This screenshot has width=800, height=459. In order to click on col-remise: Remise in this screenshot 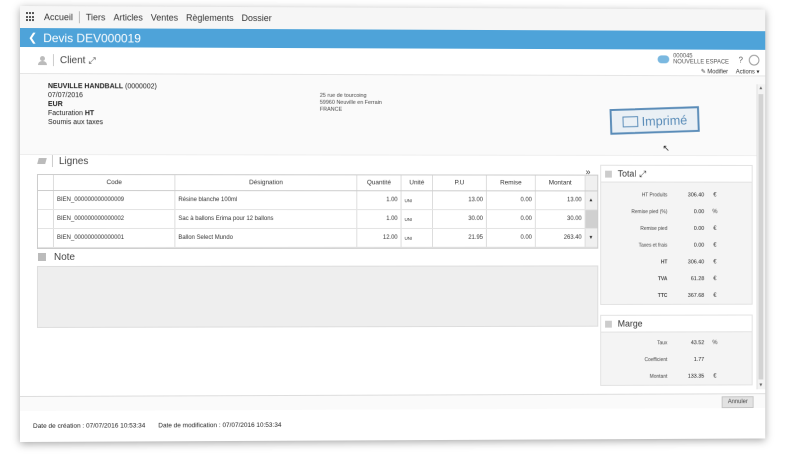, I will do `click(511, 182)`.